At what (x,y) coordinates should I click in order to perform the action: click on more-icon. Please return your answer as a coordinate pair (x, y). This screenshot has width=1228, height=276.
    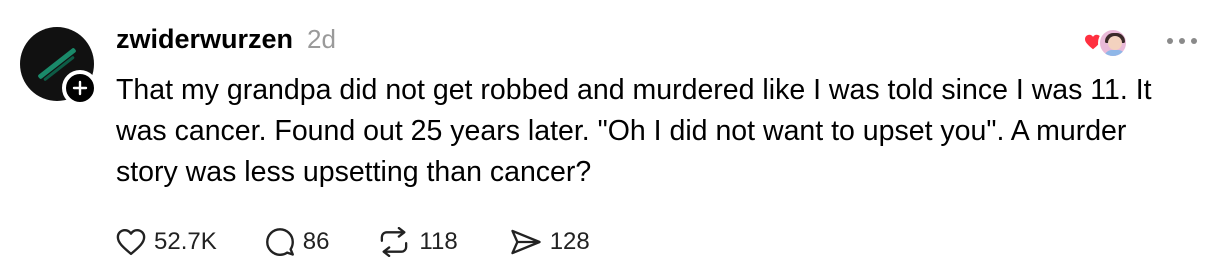
    Looking at the image, I should click on (1170, 41).